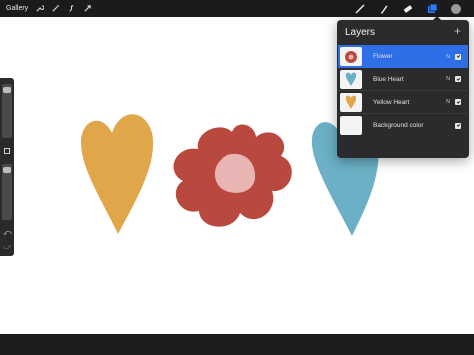 The image size is (474, 355). What do you see at coordinates (7, 151) in the screenshot?
I see `modify-button` at bounding box center [7, 151].